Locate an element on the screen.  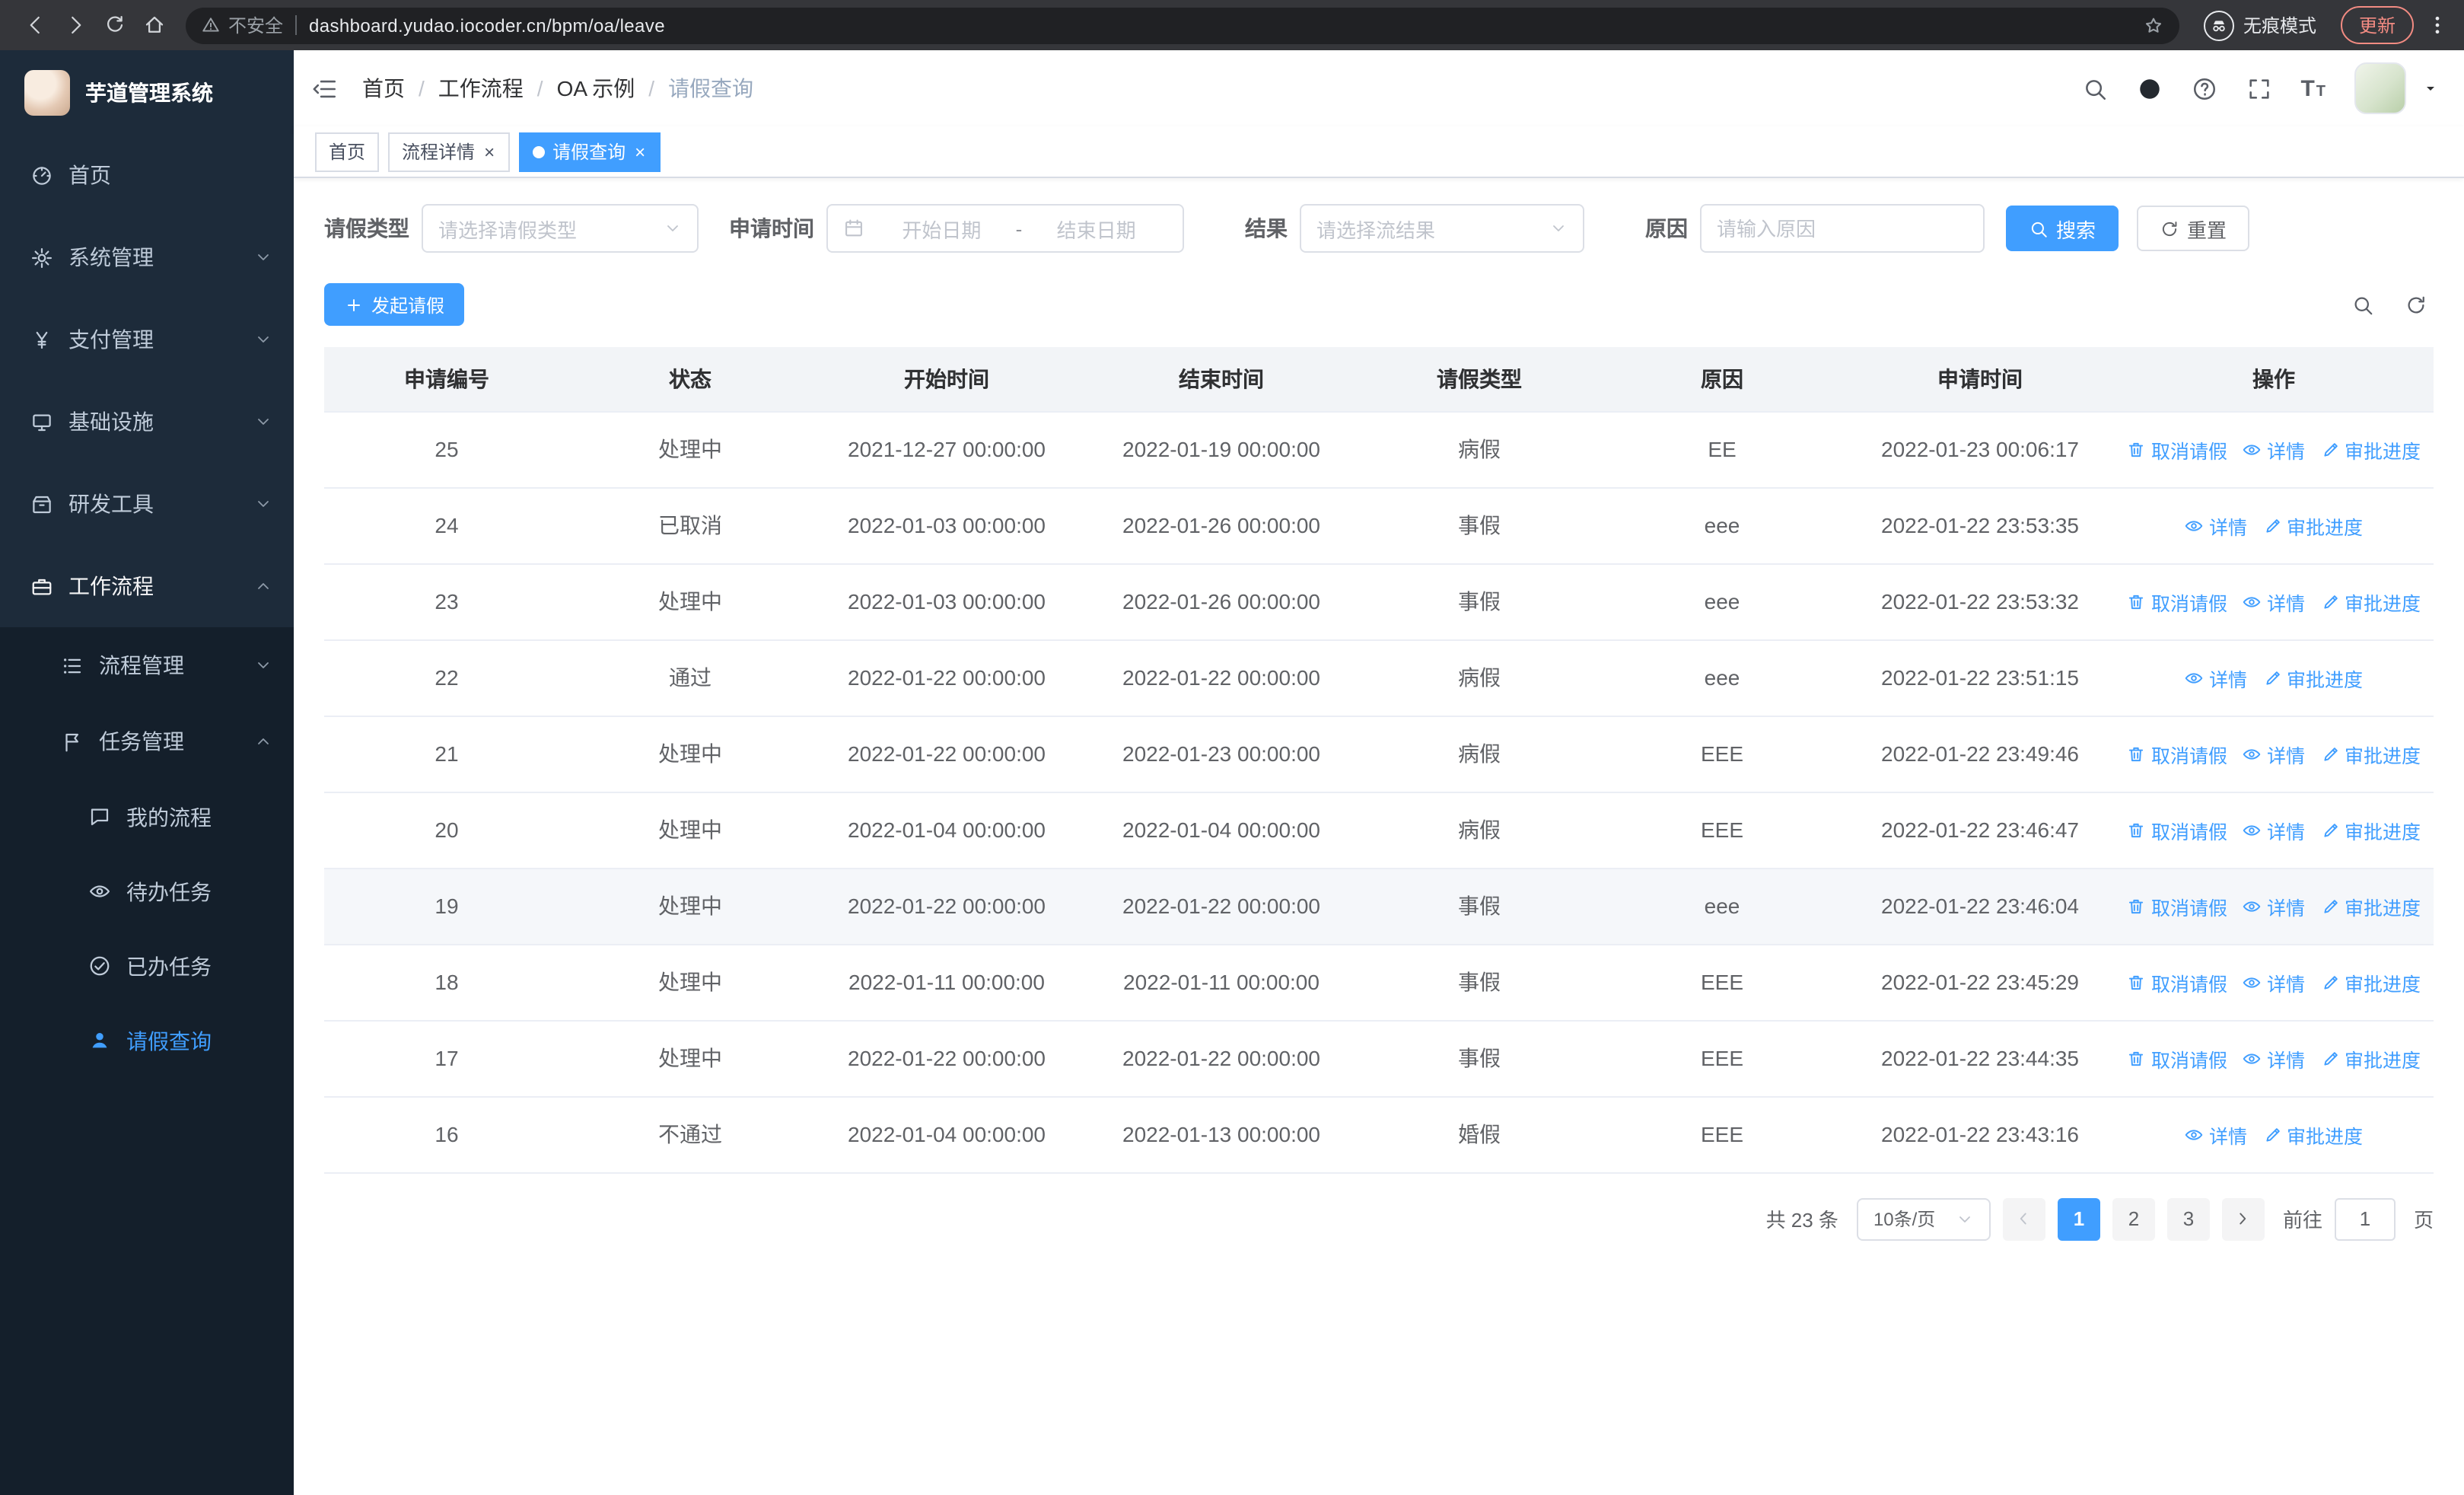
page-size-select: 10条/页 is located at coordinates (1923, 1218).